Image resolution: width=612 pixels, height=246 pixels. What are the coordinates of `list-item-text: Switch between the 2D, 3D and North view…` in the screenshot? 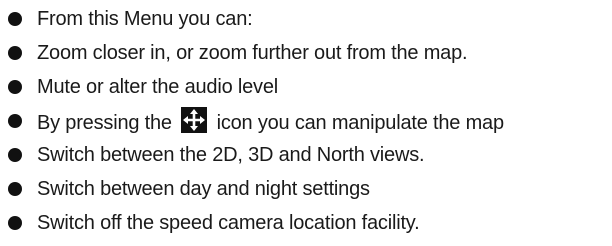 It's located at (231, 154).